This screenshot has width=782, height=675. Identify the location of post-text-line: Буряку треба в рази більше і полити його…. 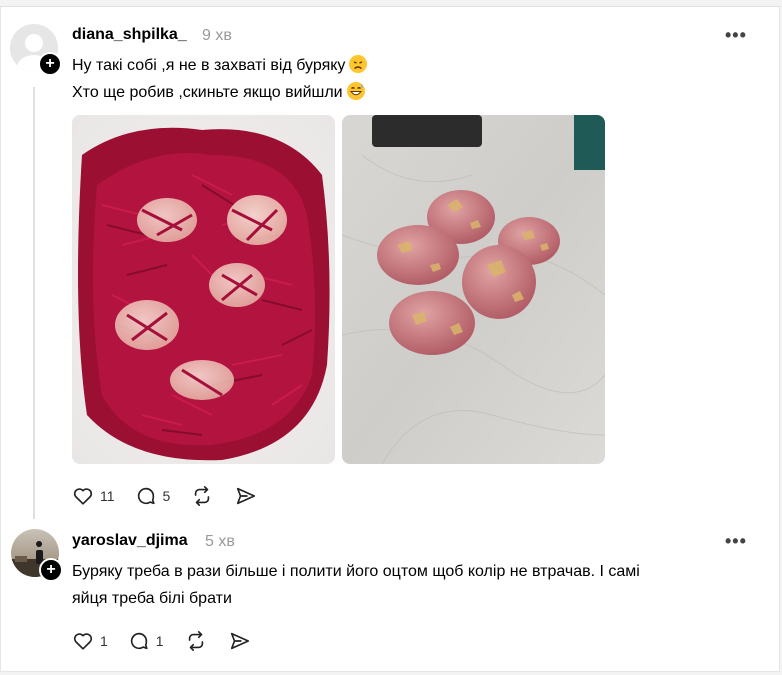
(356, 571).